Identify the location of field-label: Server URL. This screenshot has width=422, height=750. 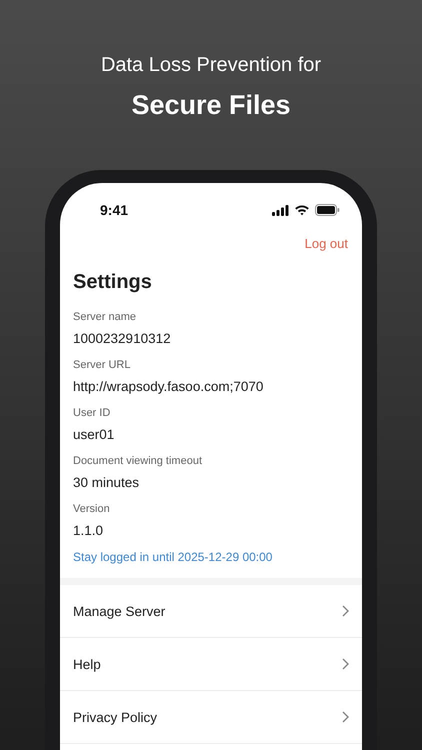
(102, 365).